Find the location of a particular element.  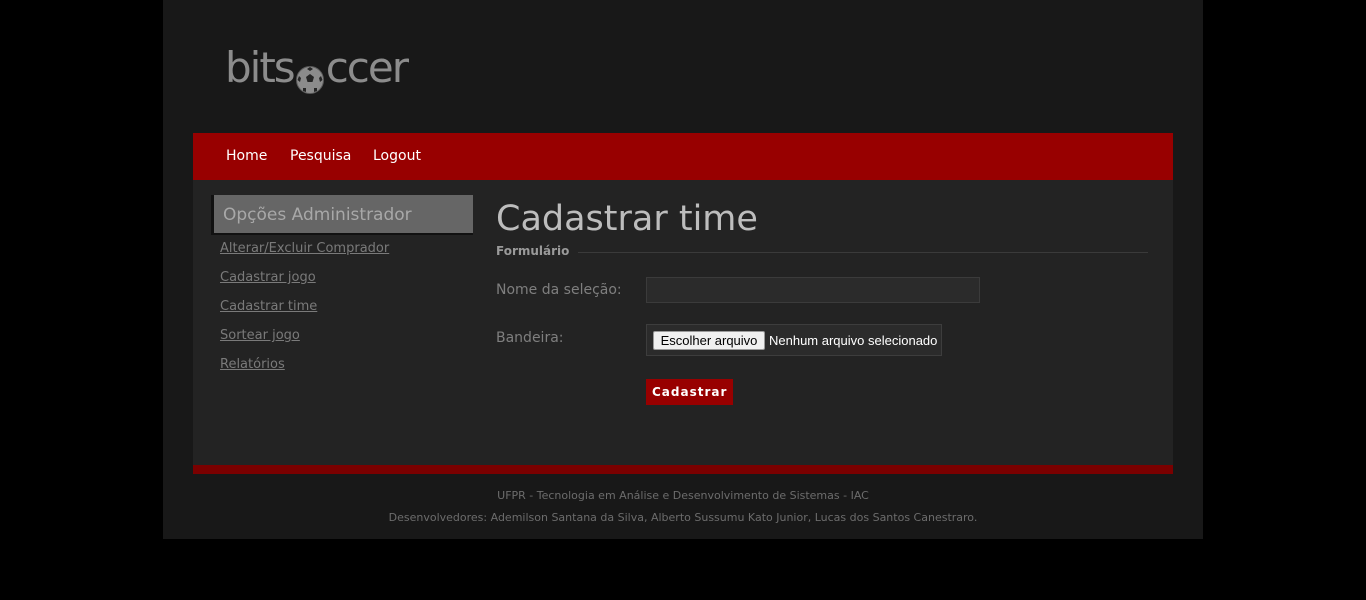

sidebar-title: Opções Administrador is located at coordinates (342, 215).